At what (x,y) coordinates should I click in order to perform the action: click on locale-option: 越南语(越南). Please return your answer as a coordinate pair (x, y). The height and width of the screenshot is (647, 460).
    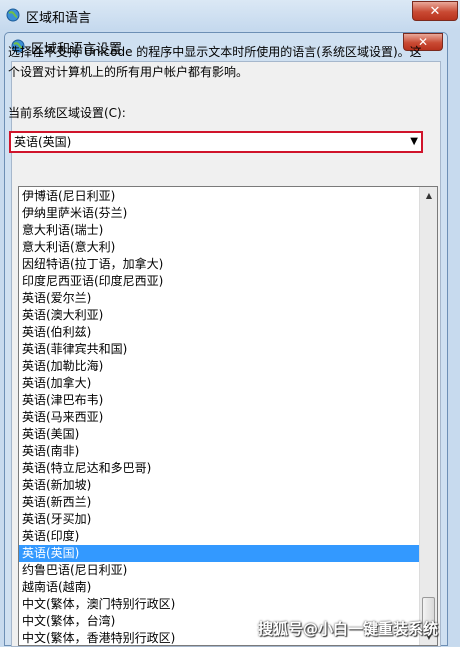
    Looking at the image, I should click on (219, 587).